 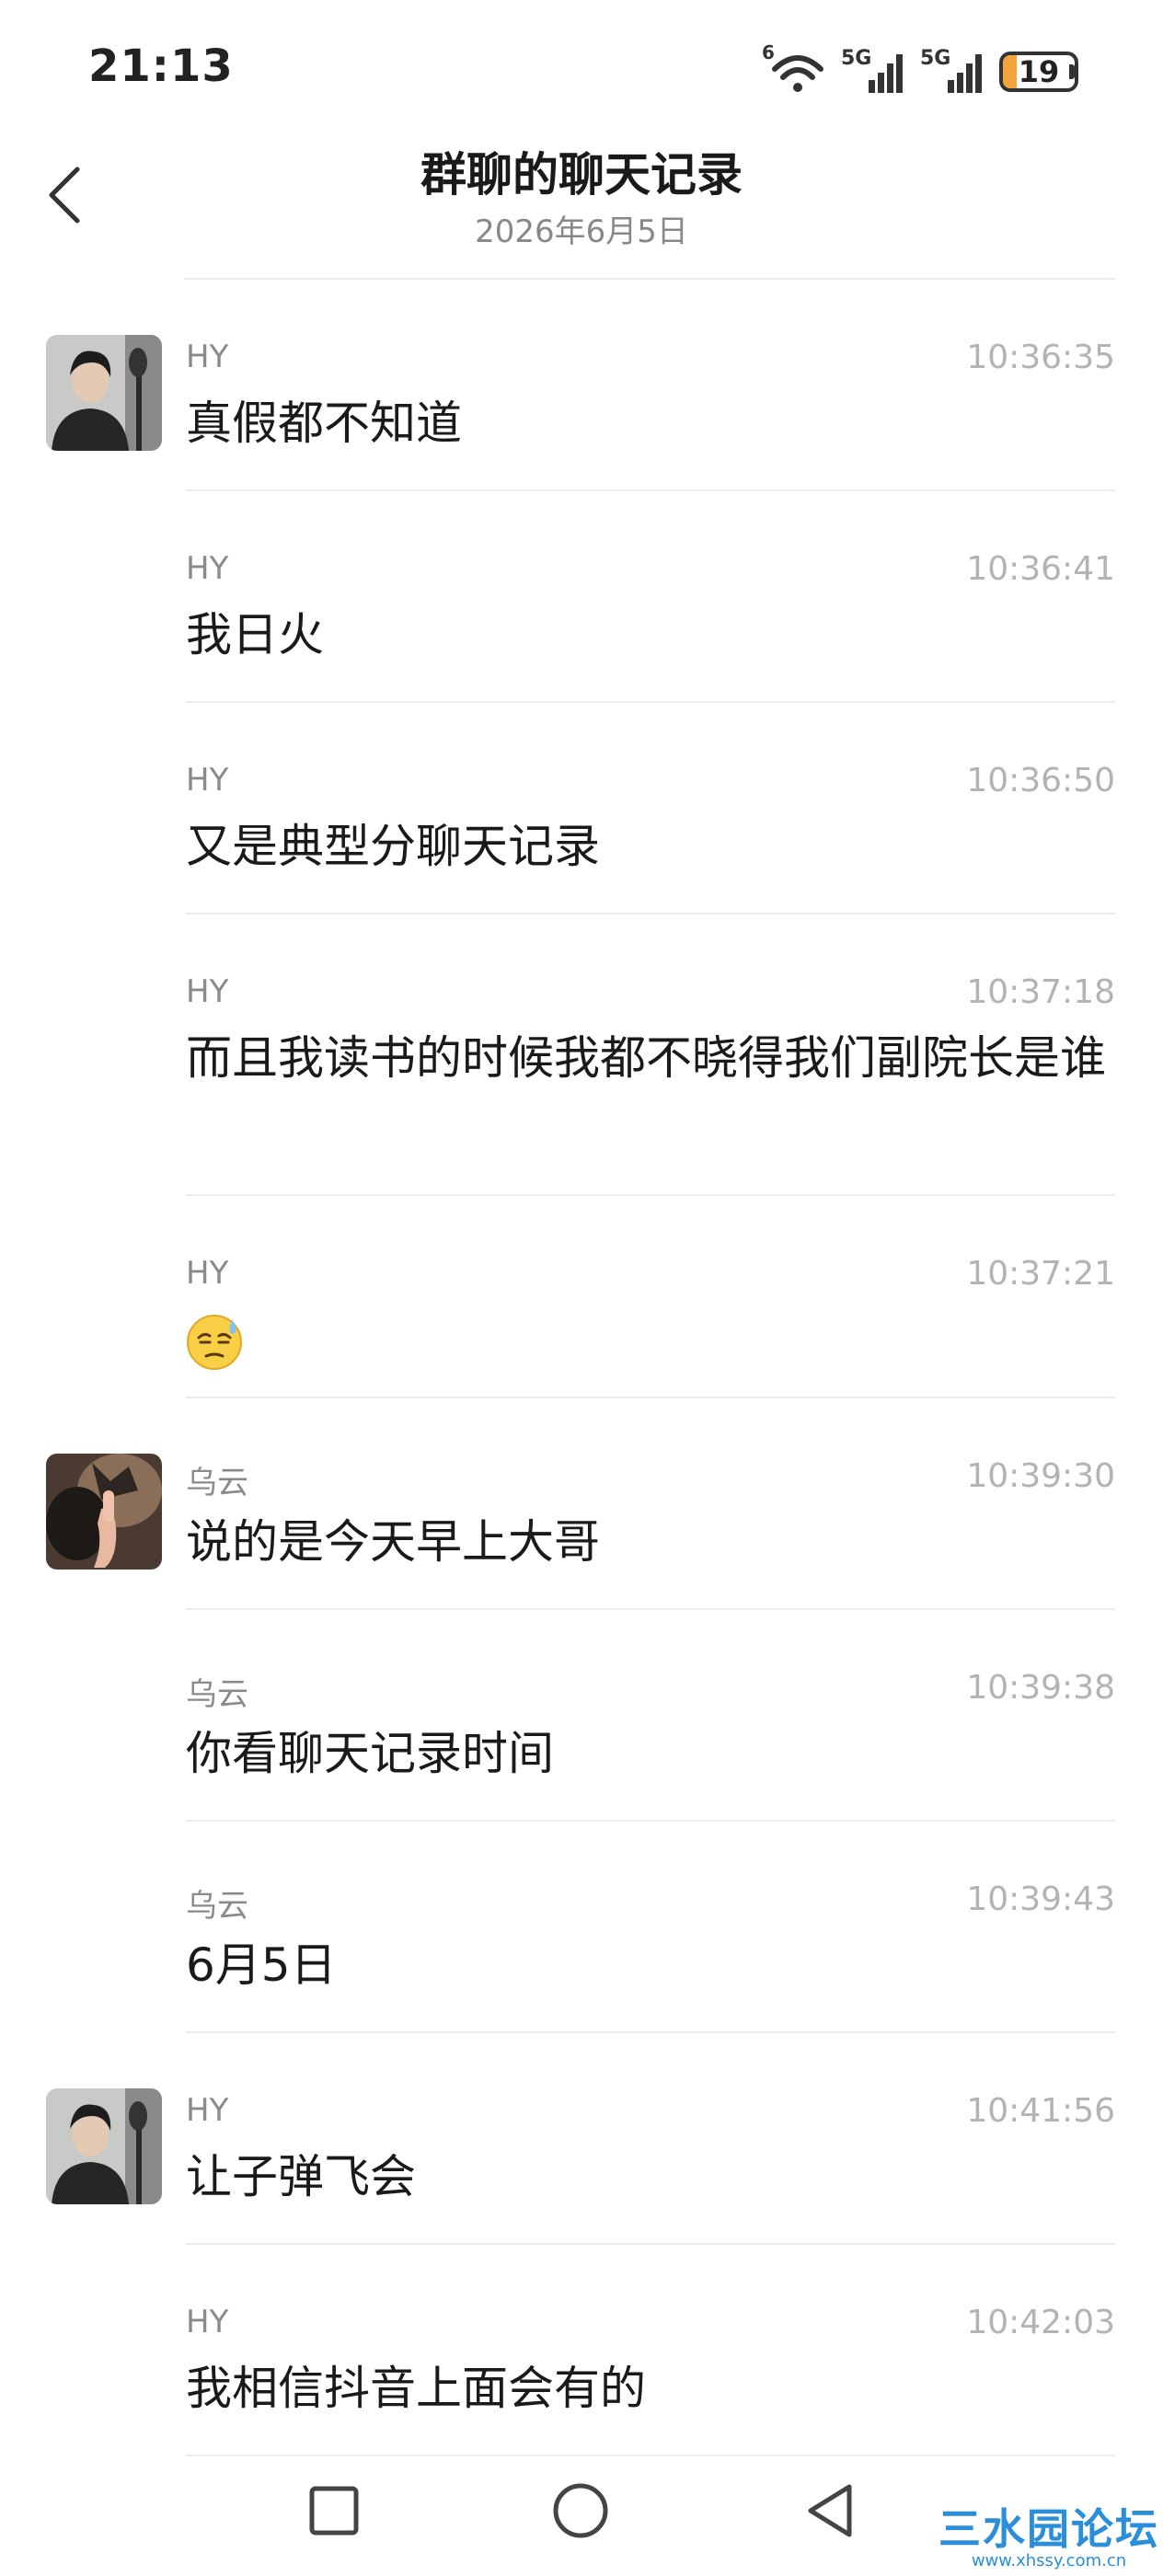 What do you see at coordinates (581, 69) in the screenshot?
I see `status-bar: 21:13 6 5G 5G 19` at bounding box center [581, 69].